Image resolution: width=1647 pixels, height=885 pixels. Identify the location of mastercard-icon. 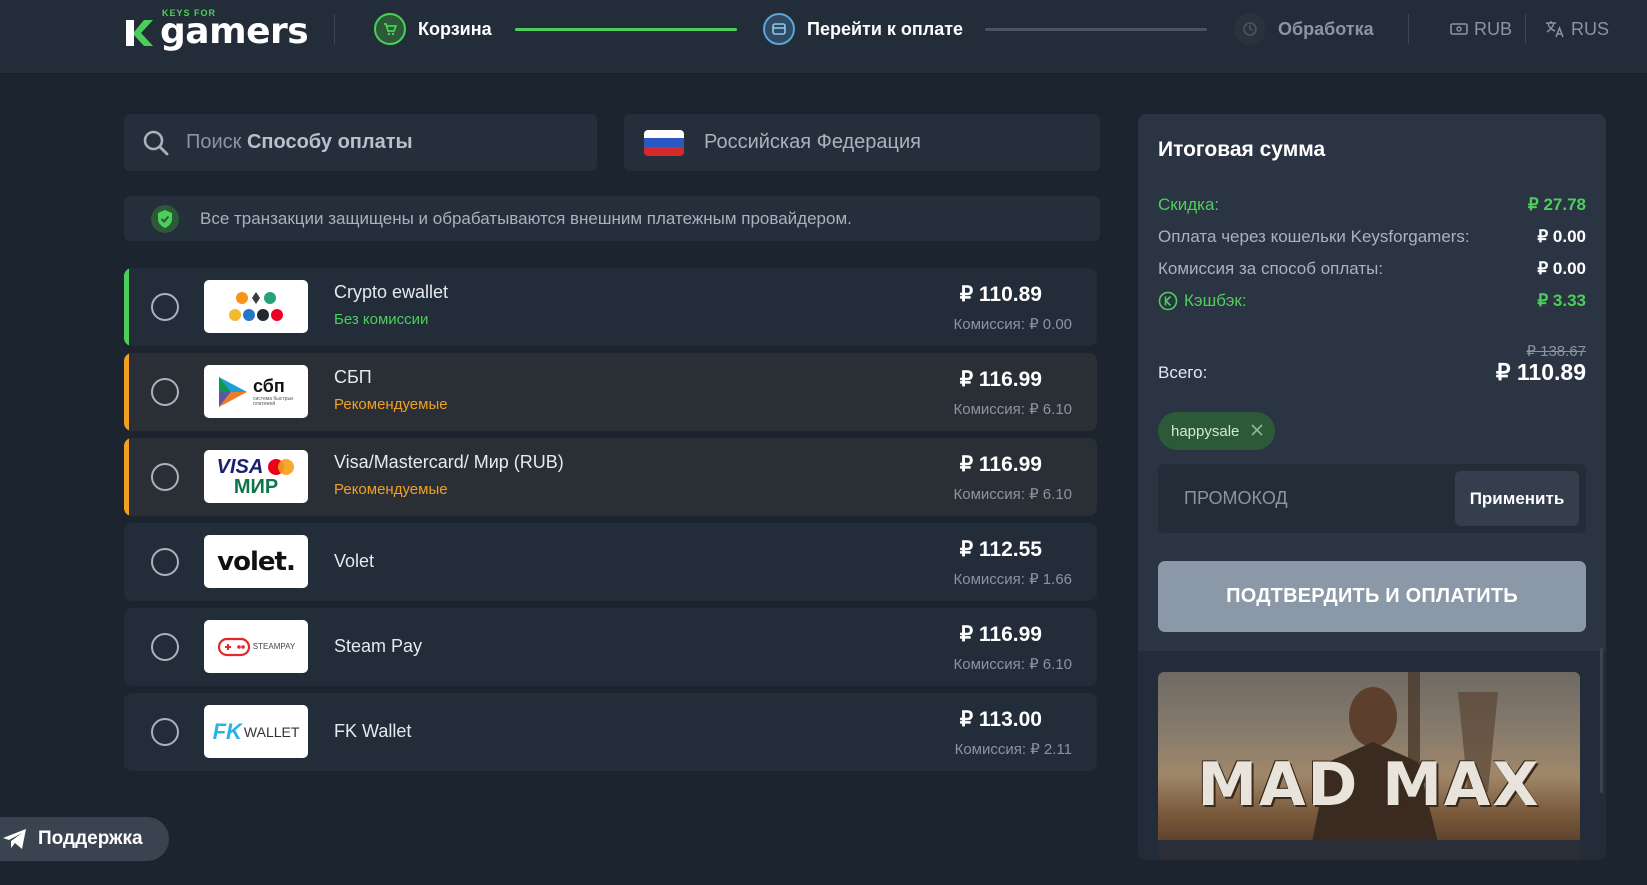
(281, 466).